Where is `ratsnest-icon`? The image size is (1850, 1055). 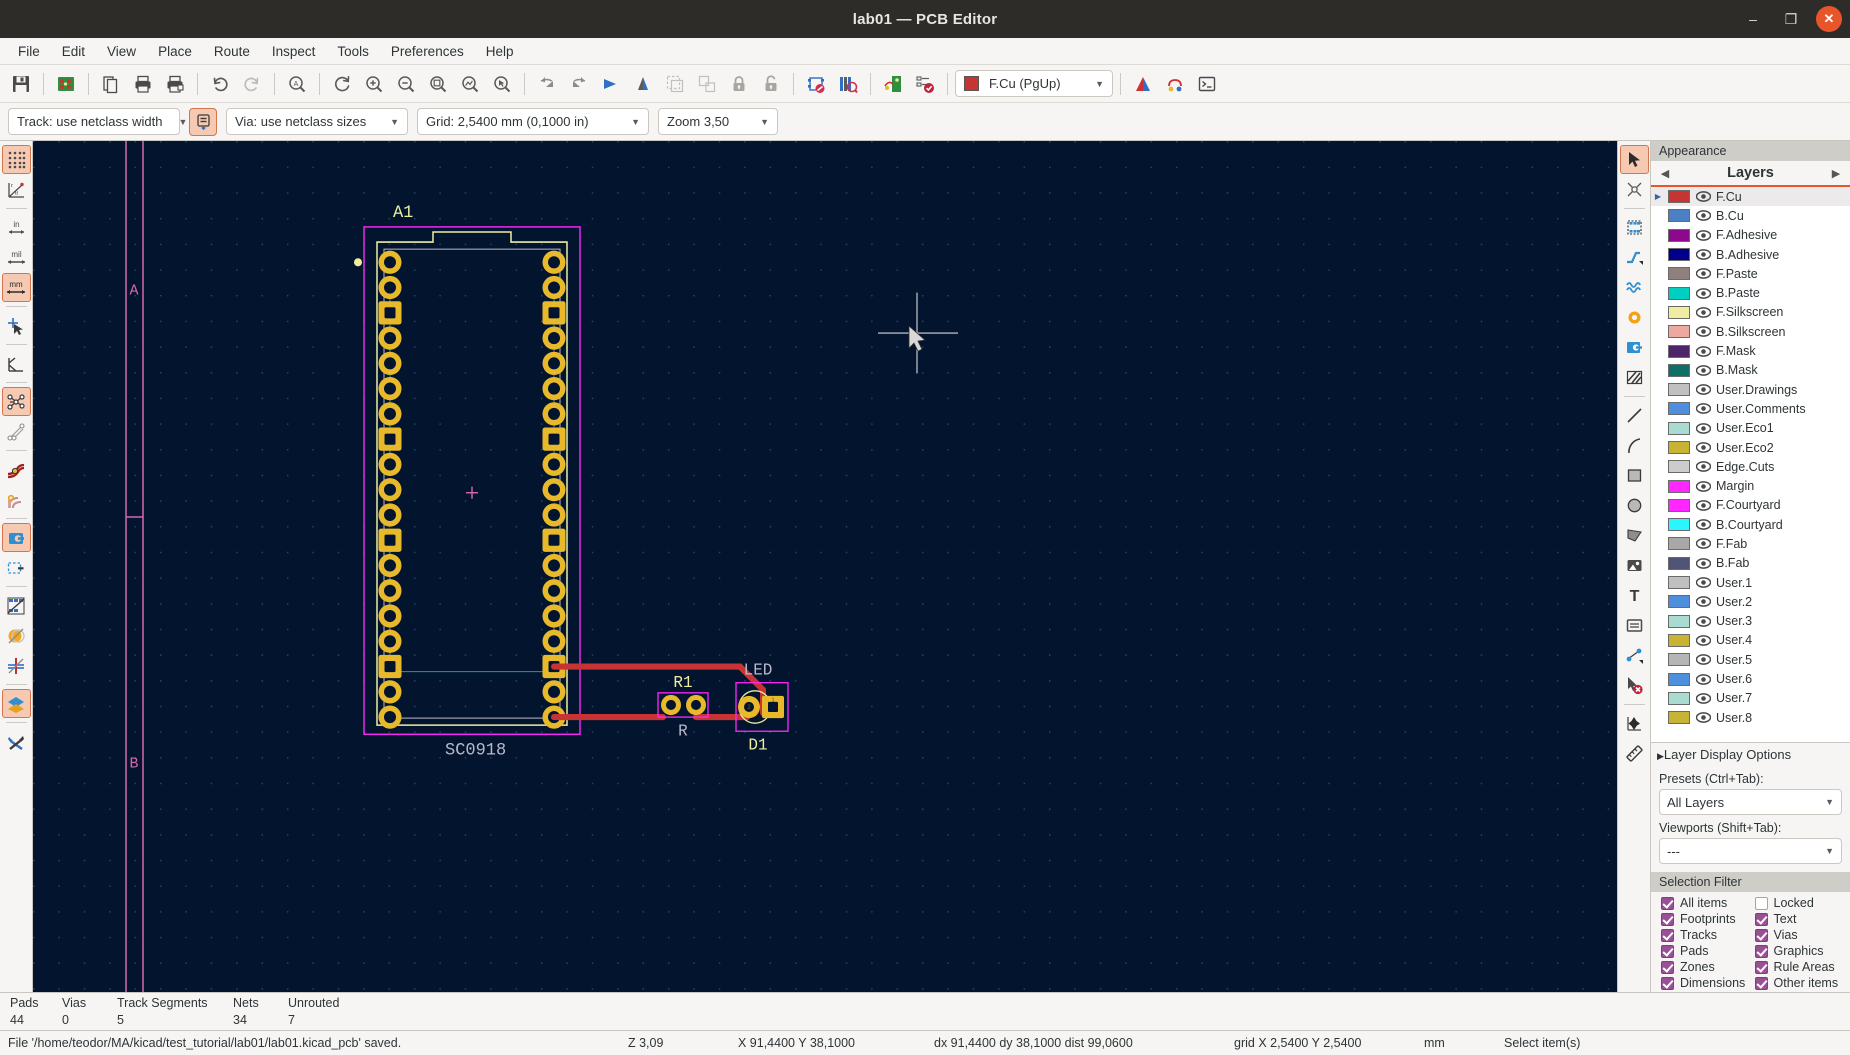 ratsnest-icon is located at coordinates (1143, 84).